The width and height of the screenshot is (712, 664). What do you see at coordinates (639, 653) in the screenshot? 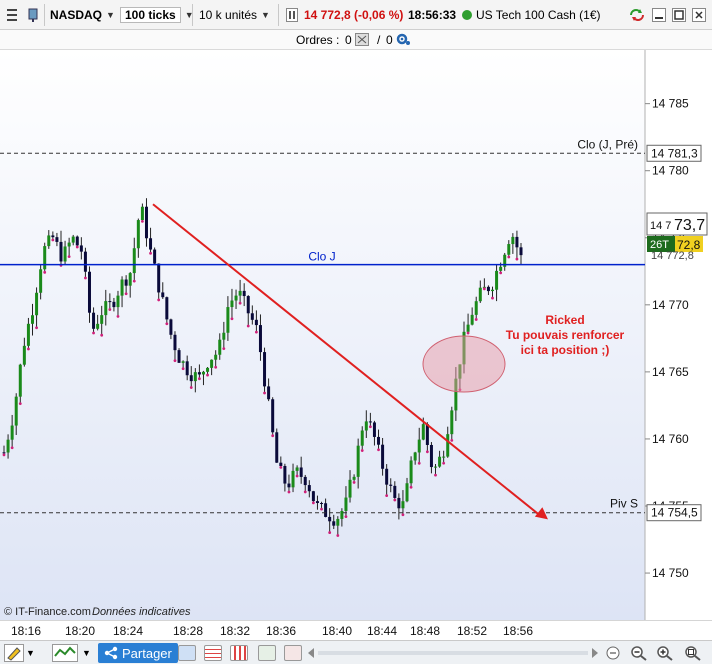
I see `zoom-out-icon` at bounding box center [639, 653].